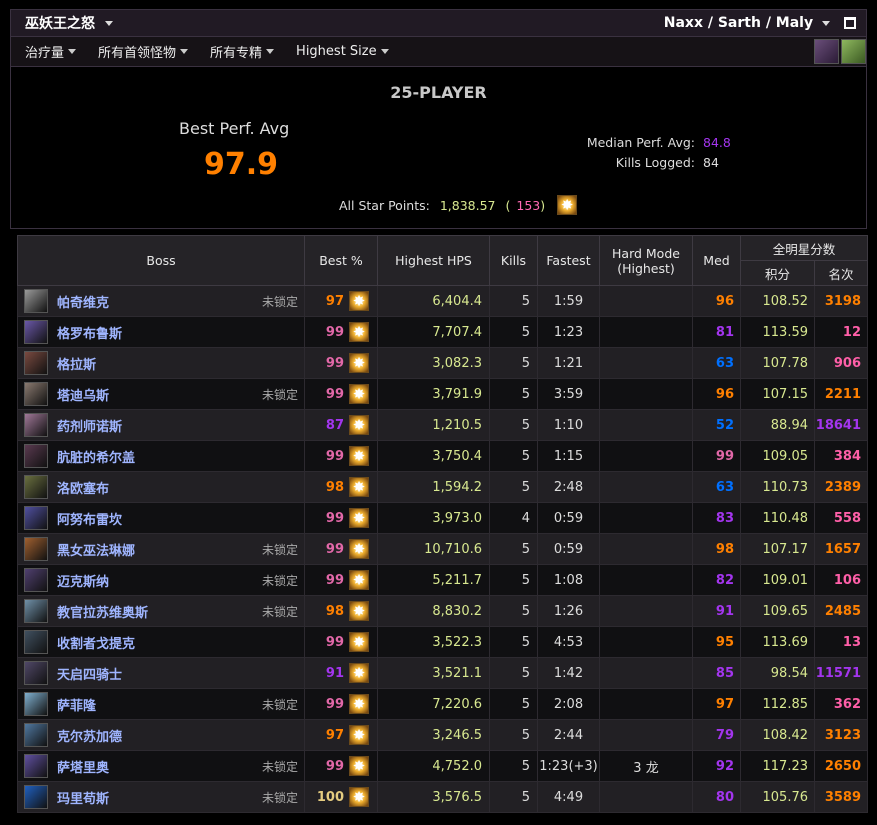 The width and height of the screenshot is (877, 825). What do you see at coordinates (89, 735) in the screenshot?
I see `boss-link: 克尔苏加德` at bounding box center [89, 735].